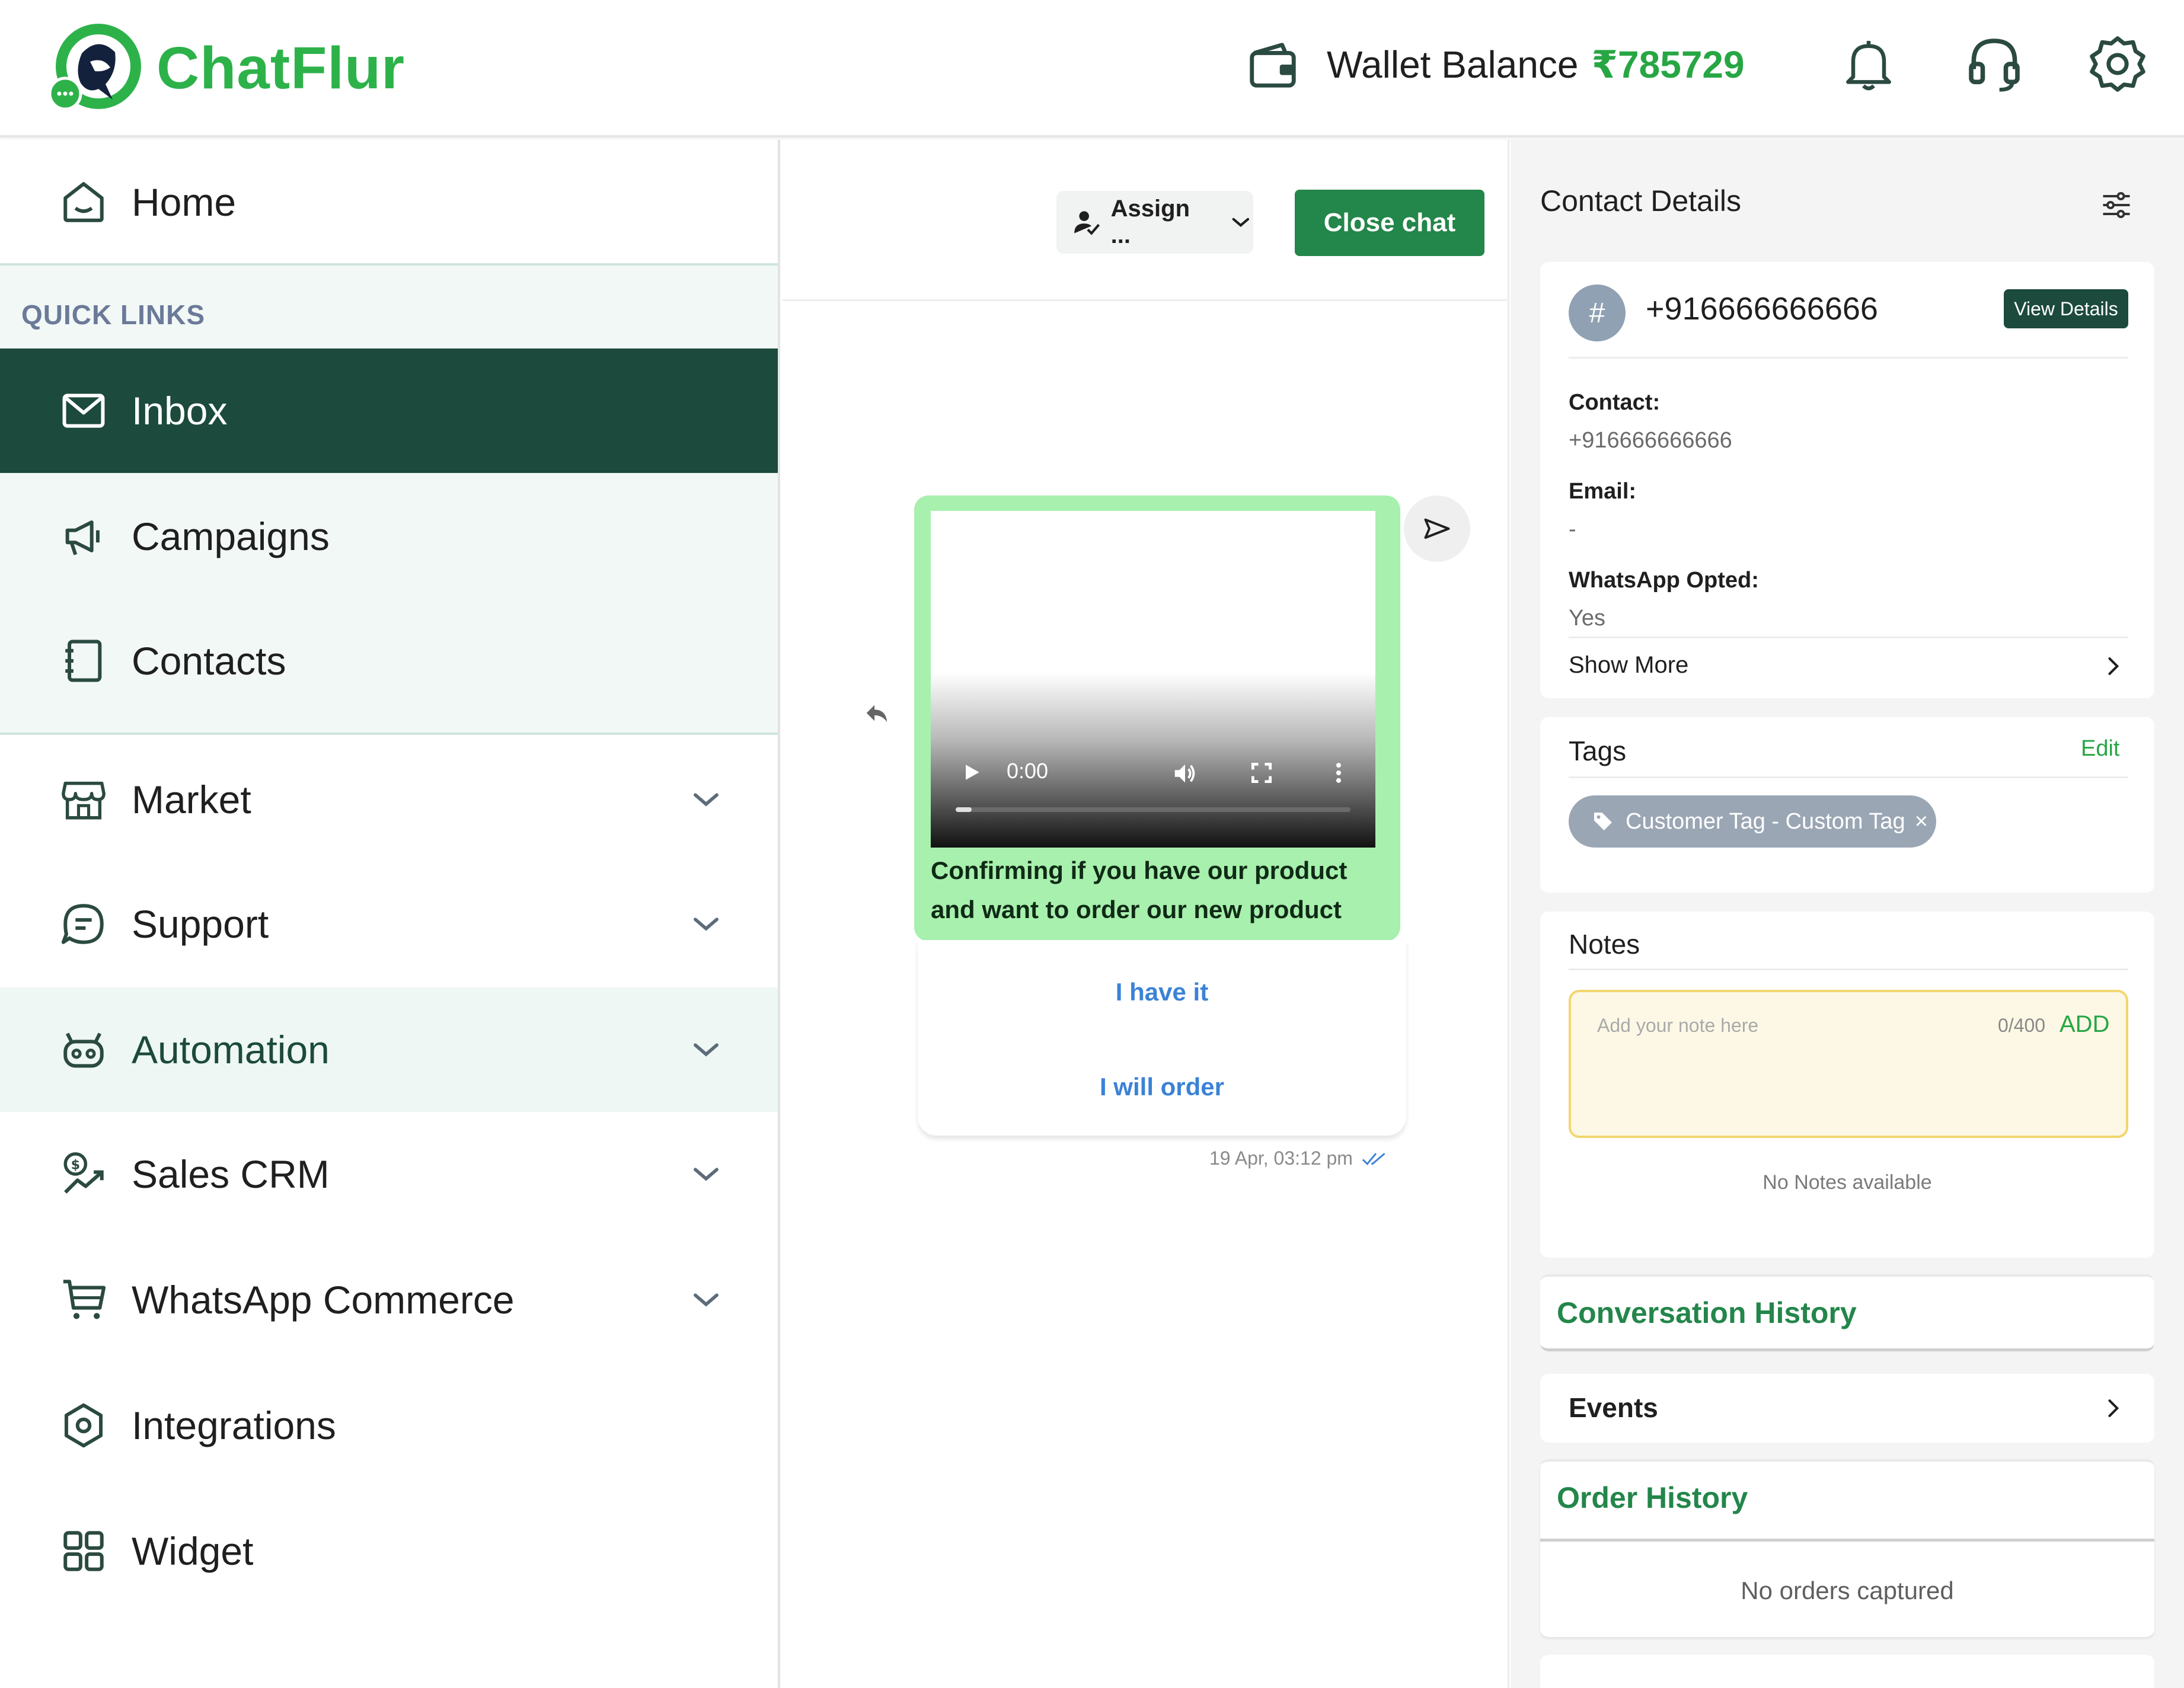  I want to click on note-char-count: 0/400, so click(2022, 1025).